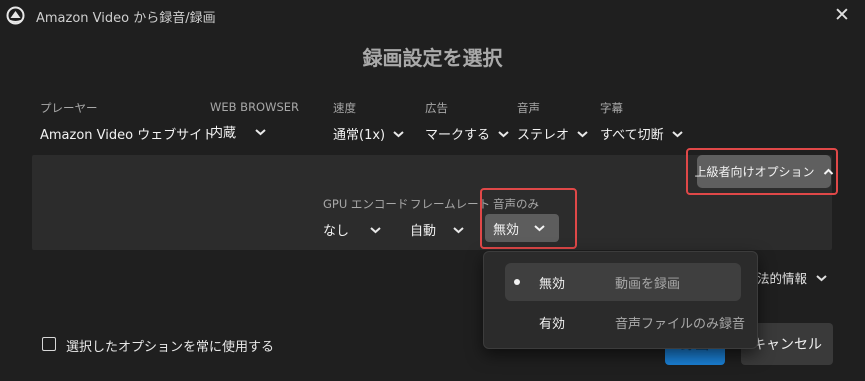 This screenshot has height=381, width=865. What do you see at coordinates (369, 121) in the screenshot?
I see `option-speed: 速度 通常(1x)` at bounding box center [369, 121].